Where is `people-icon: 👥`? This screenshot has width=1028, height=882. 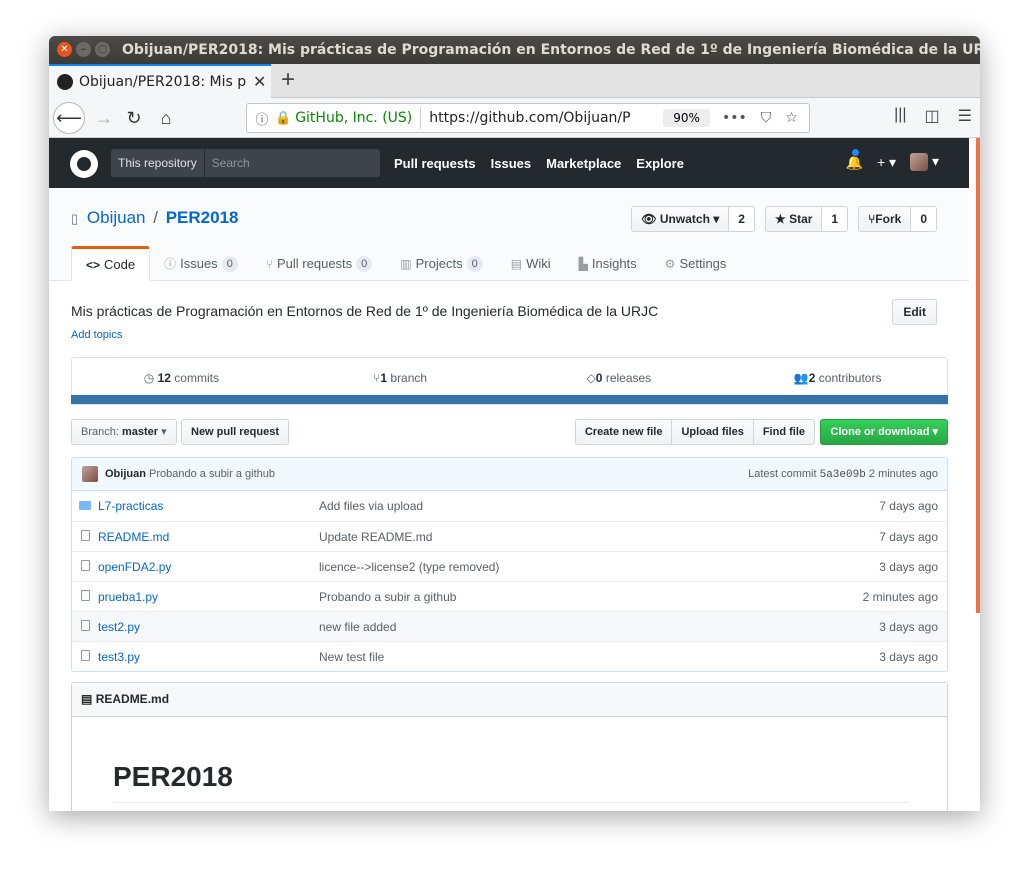 people-icon: 👥 is located at coordinates (801, 378).